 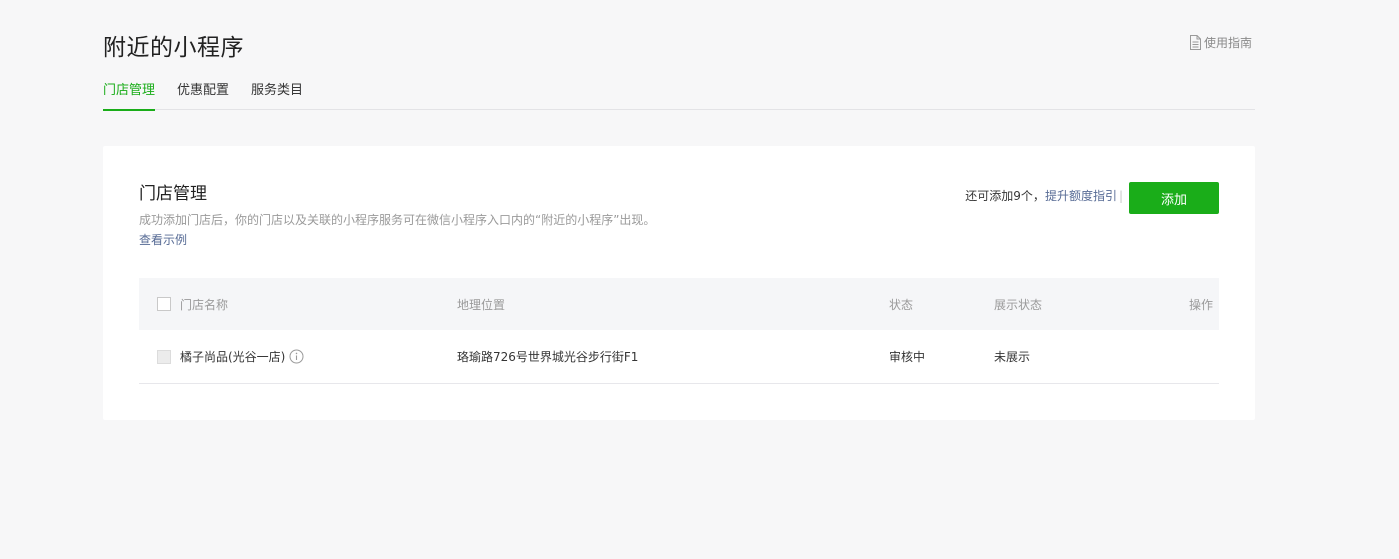 I want to click on info-icon, so click(x=296, y=356).